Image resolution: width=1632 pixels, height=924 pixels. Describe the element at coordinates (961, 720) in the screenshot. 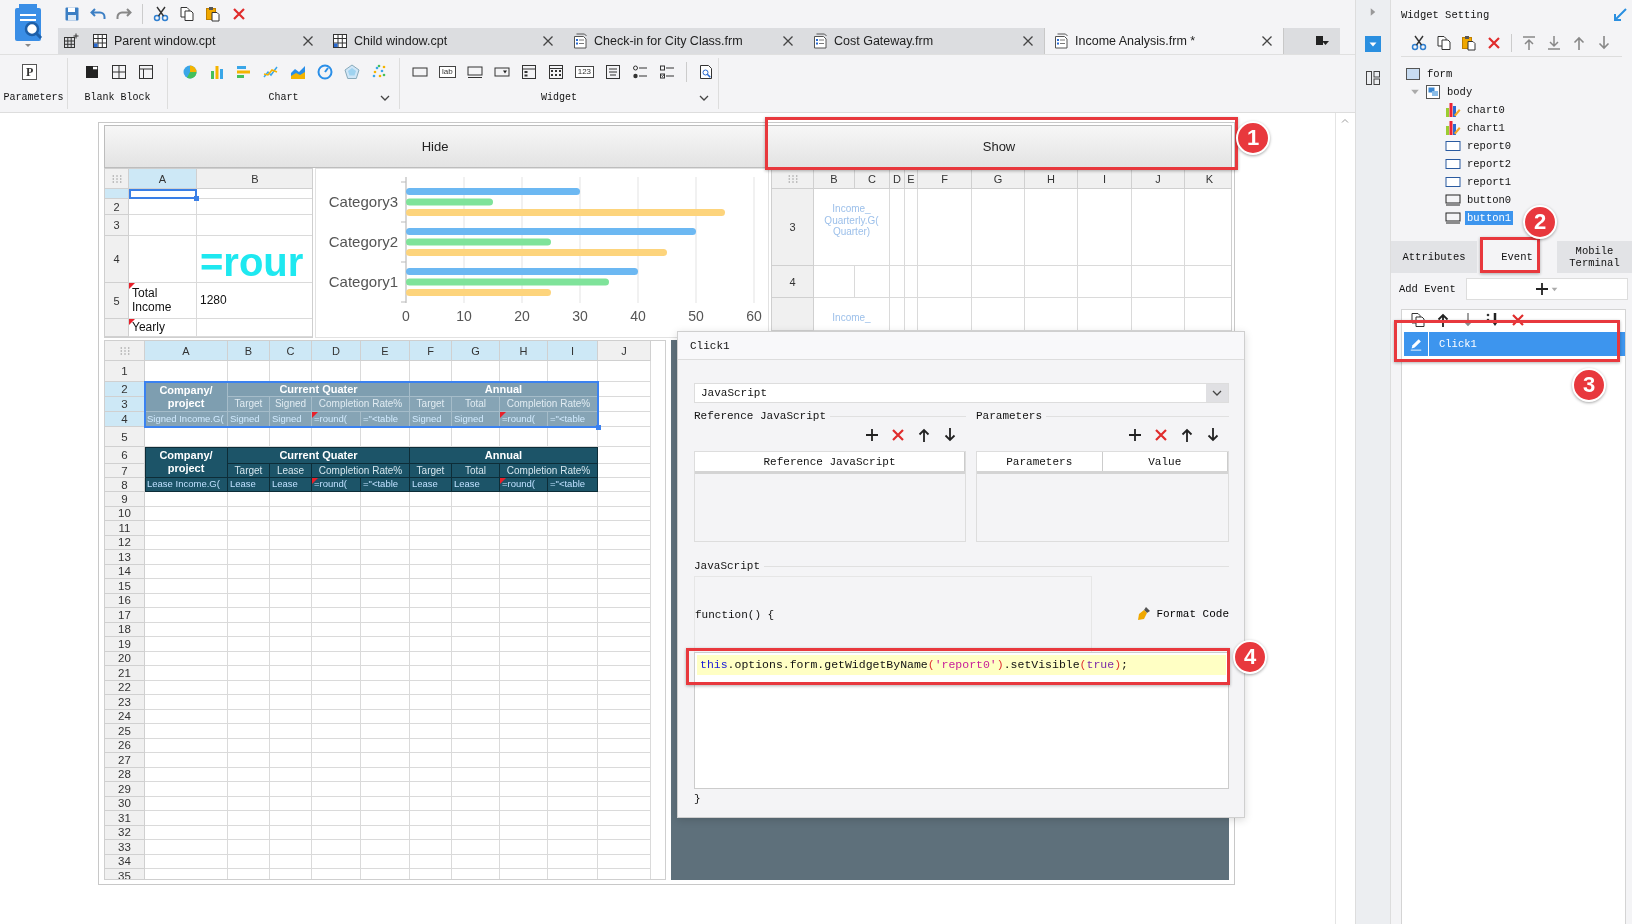

I see `code-editor: this.options.form.getWidgetByName('report0').setVisible(true);` at that location.